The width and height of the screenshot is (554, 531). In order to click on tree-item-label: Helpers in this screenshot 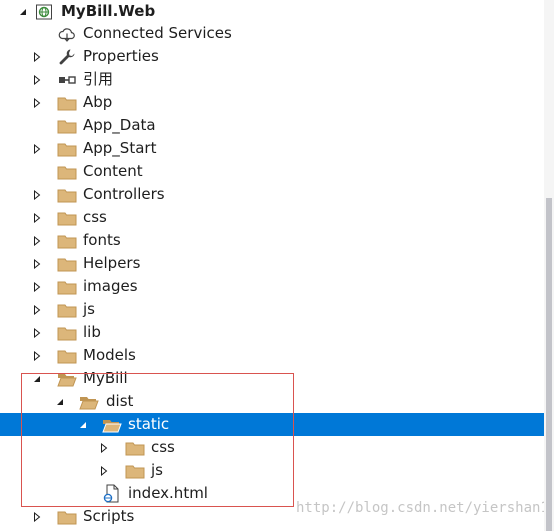, I will do `click(112, 263)`.